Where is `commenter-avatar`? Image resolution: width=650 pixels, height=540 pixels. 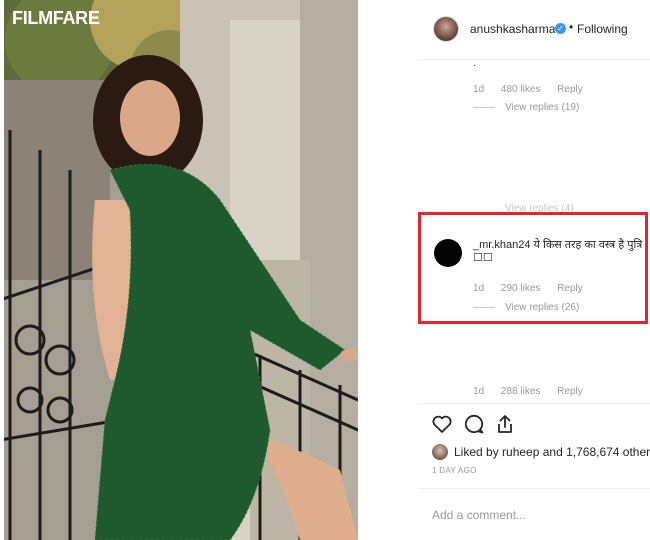 commenter-avatar is located at coordinates (448, 253).